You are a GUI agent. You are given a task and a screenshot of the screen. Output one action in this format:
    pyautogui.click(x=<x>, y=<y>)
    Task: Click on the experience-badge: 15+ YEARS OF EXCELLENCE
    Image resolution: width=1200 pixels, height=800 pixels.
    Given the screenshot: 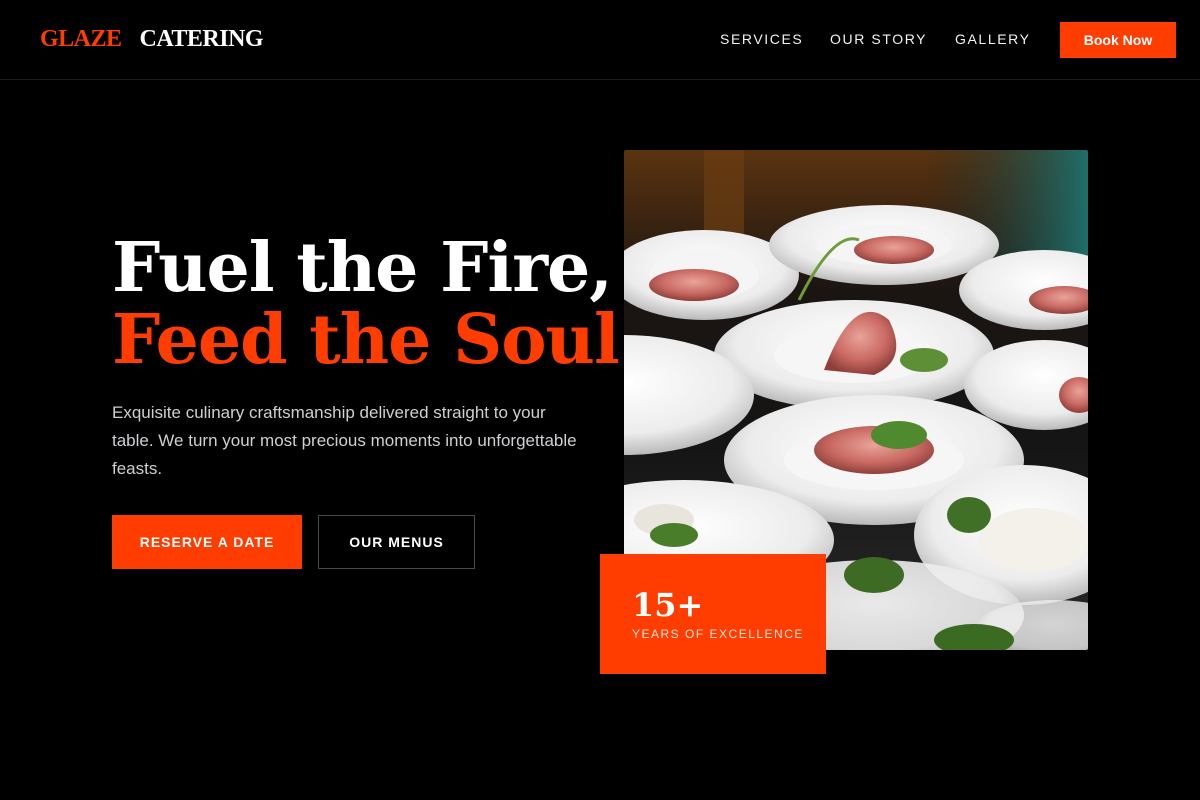 What is the action you would take?
    pyautogui.click(x=713, y=614)
    